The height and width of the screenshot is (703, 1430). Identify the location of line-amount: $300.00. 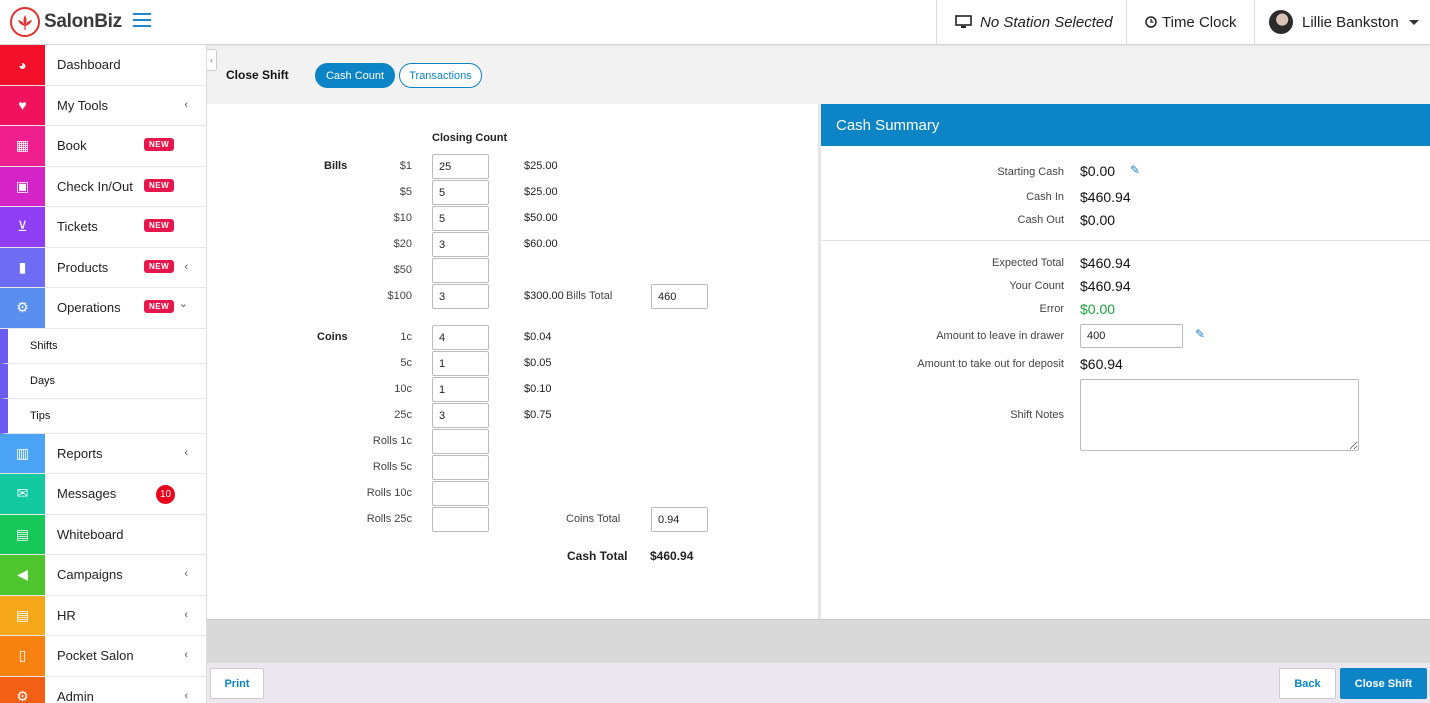
(544, 296).